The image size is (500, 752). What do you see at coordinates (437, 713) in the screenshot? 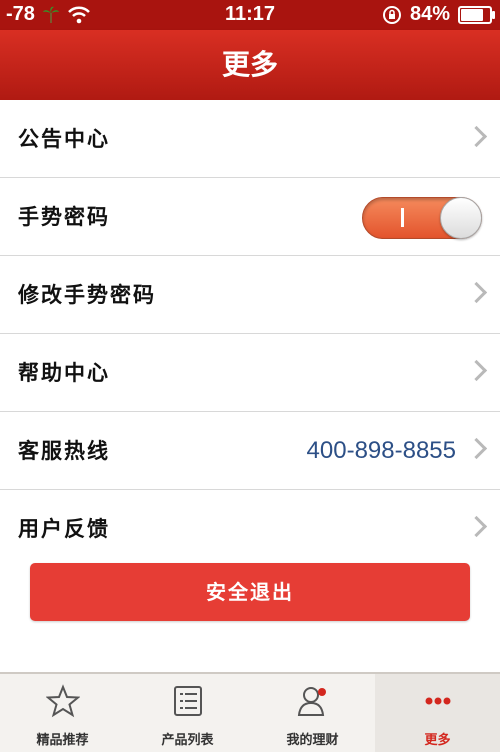
I see `tab-more: 更多` at bounding box center [437, 713].